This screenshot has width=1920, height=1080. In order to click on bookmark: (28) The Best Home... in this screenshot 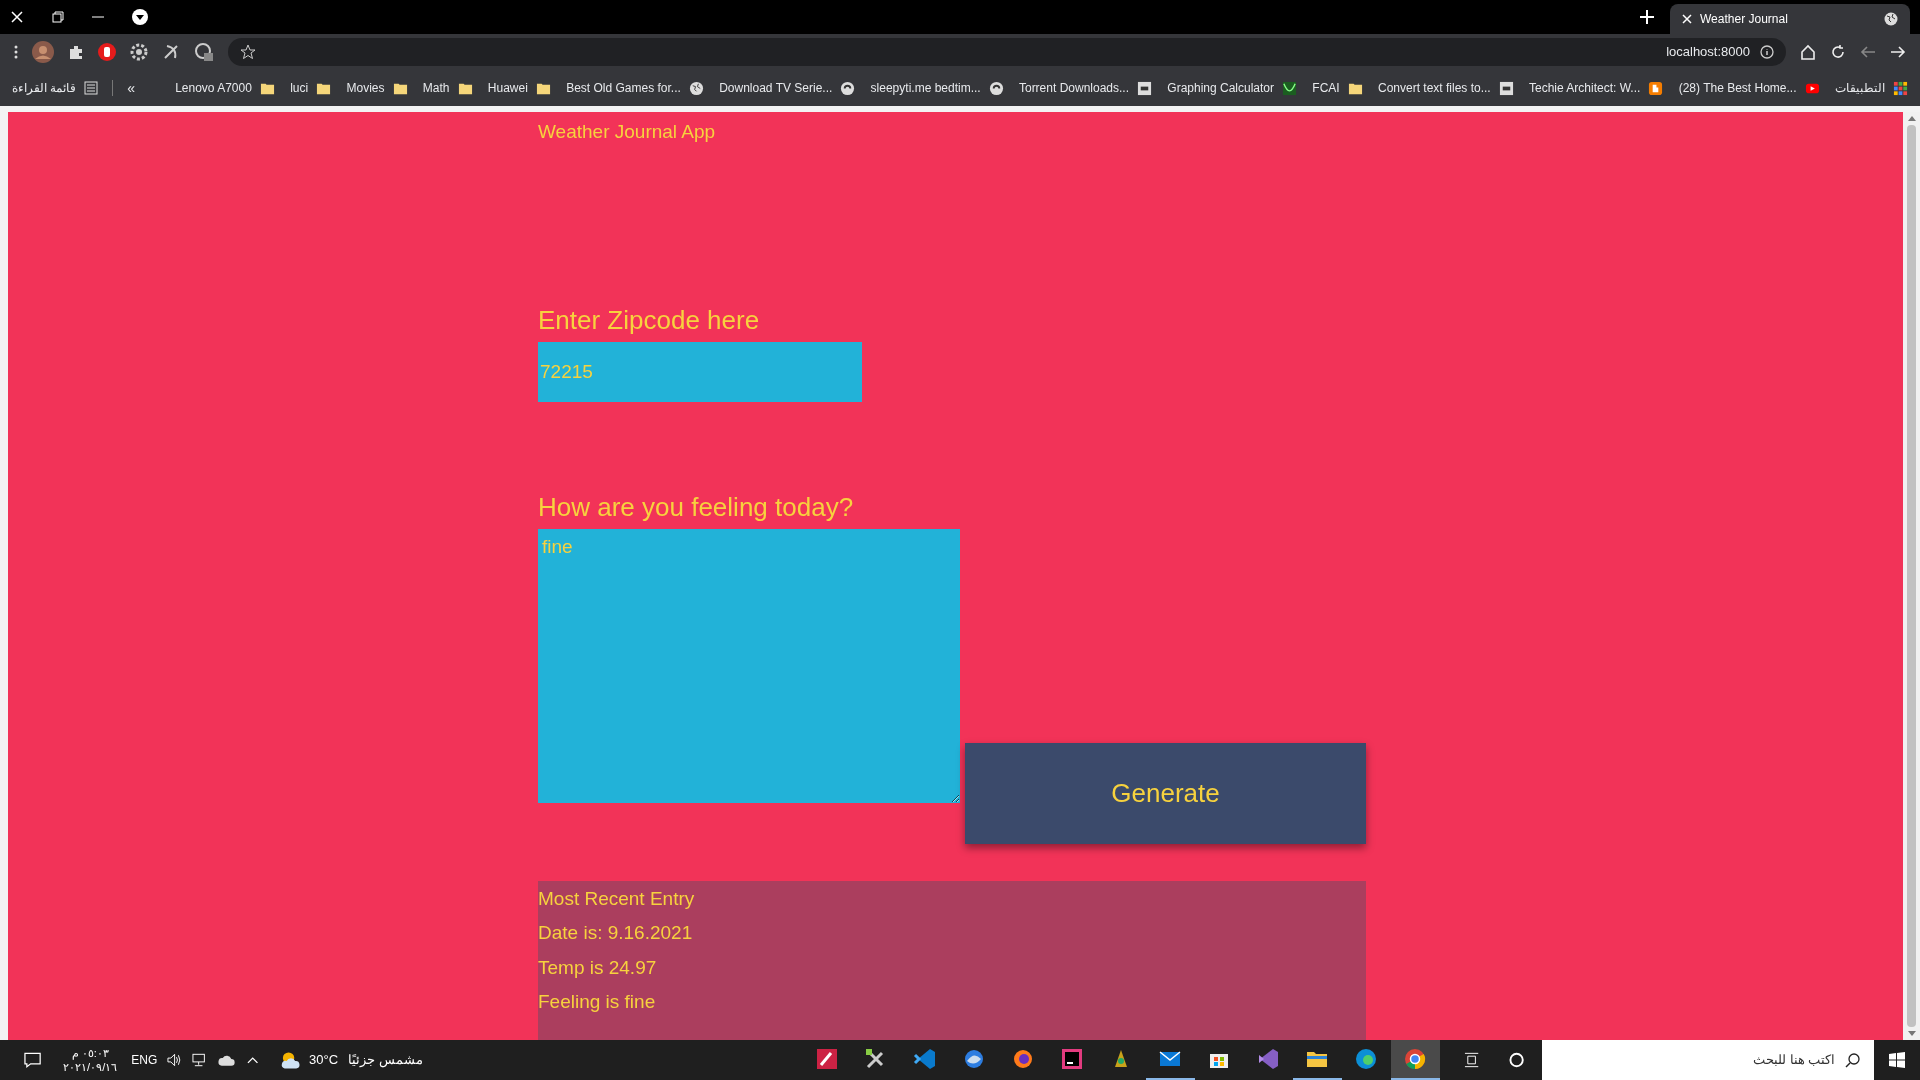, I will do `click(1749, 88)`.